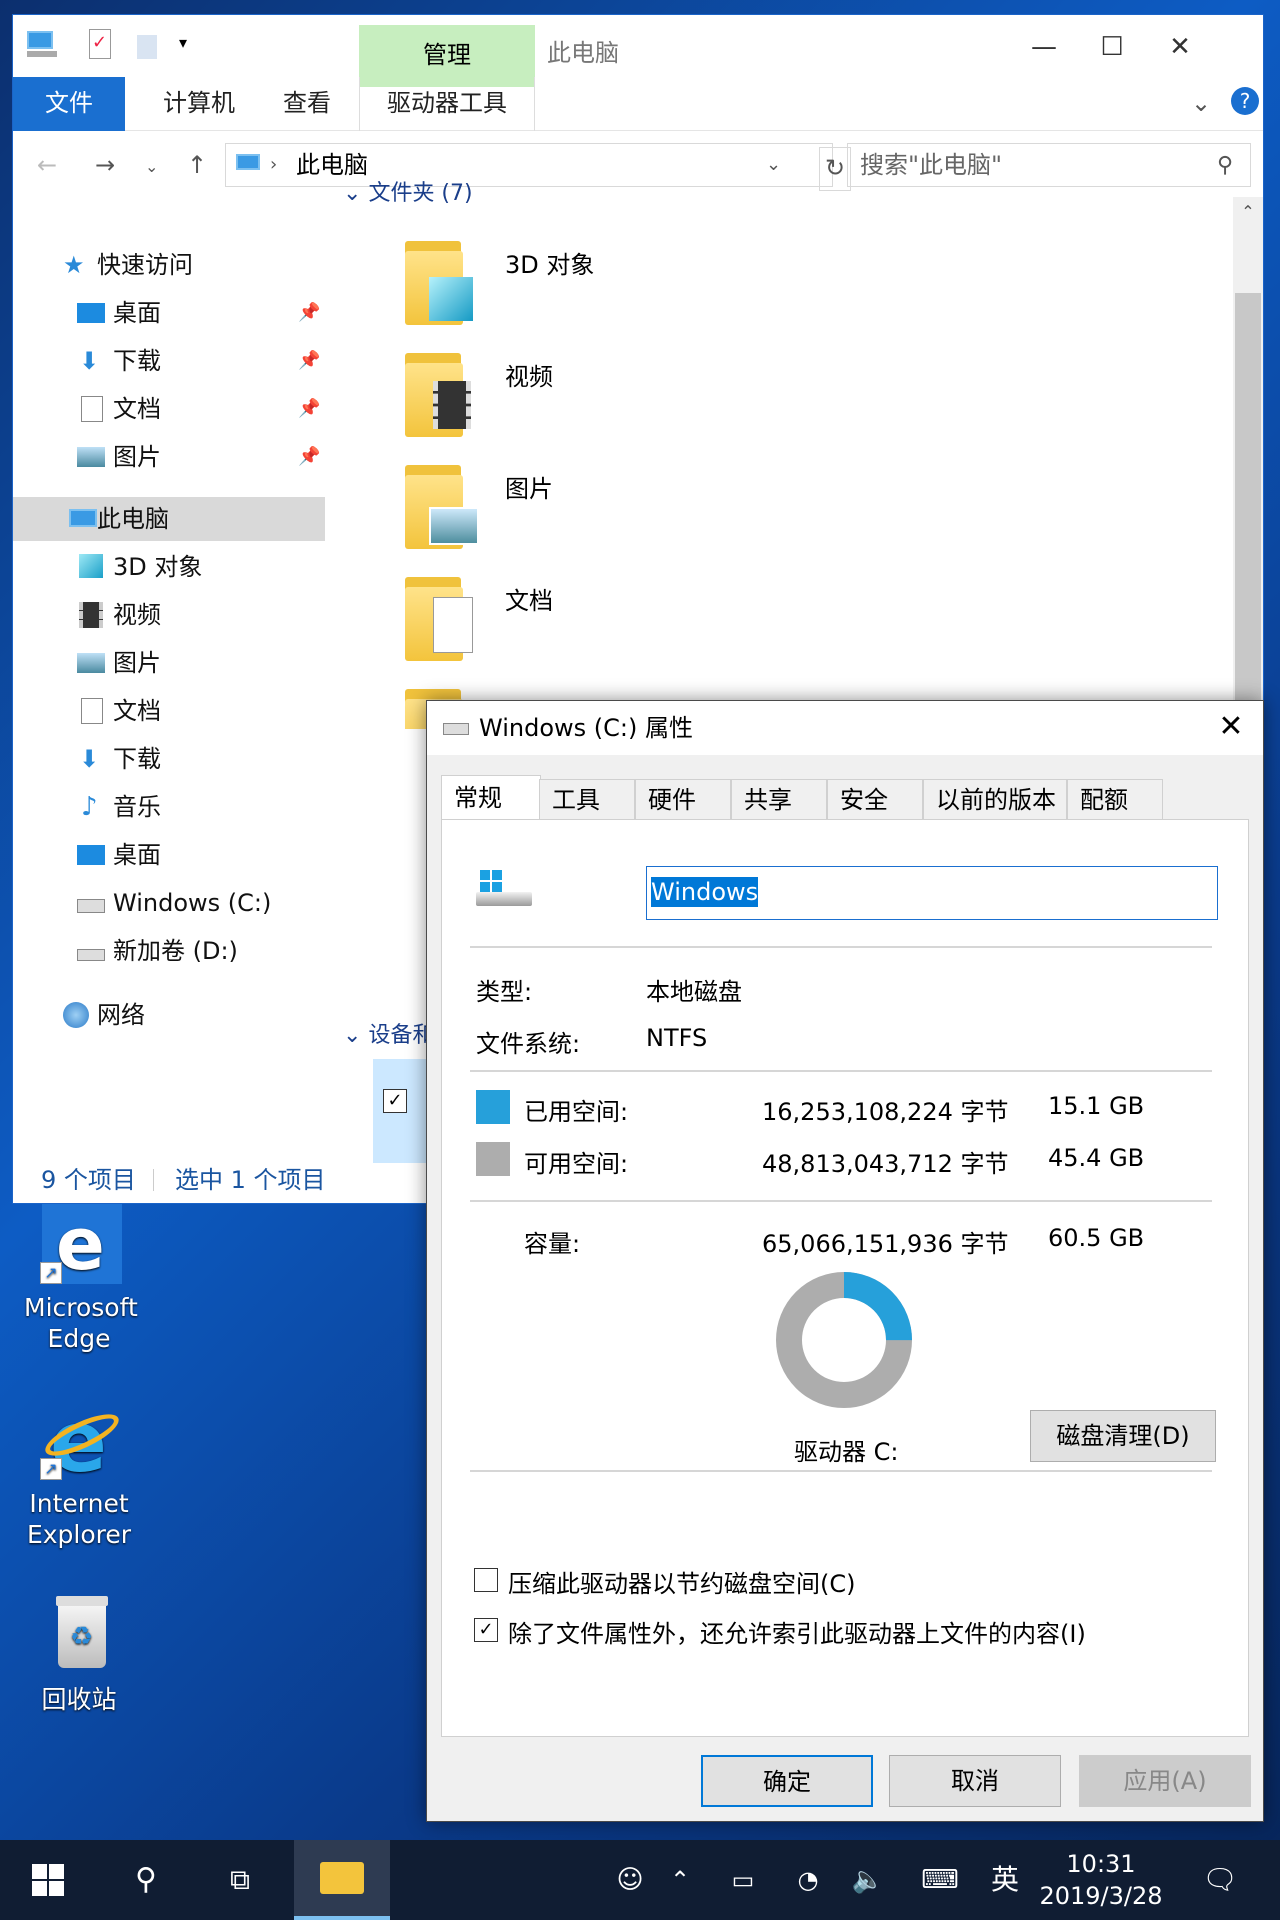 The image size is (1280, 1920). I want to click on minimize-icon: —, so click(1044, 47).